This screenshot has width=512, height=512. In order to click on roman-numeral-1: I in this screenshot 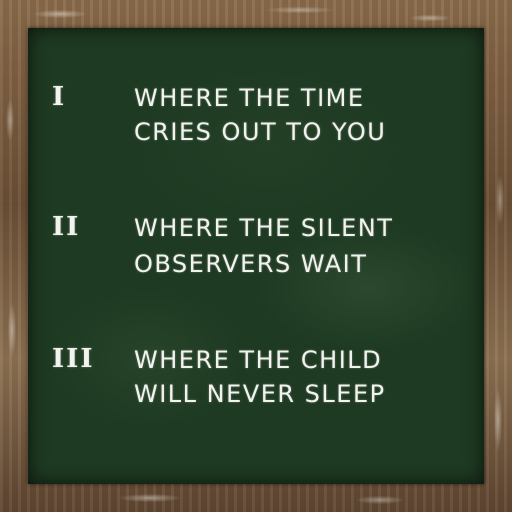, I will do `click(59, 97)`.